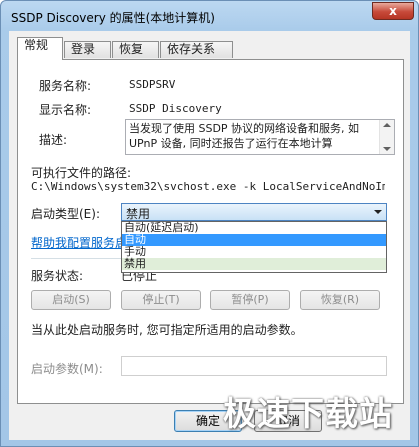  I want to click on startup-option-auto: 自动, so click(254, 240).